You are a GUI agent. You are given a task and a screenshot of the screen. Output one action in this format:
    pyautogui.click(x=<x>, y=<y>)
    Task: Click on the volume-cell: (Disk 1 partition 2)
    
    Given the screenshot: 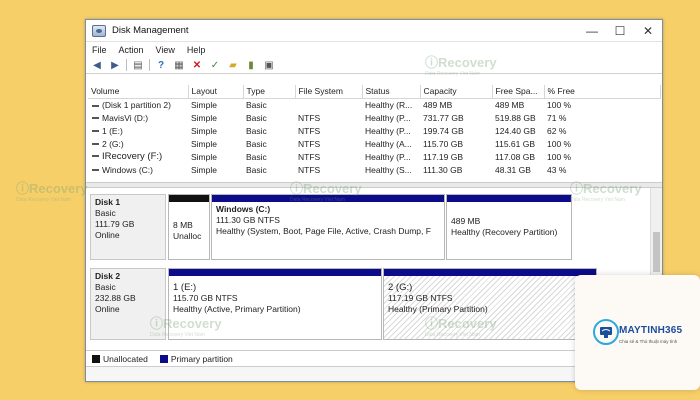 What is the action you would take?
    pyautogui.click(x=138, y=104)
    